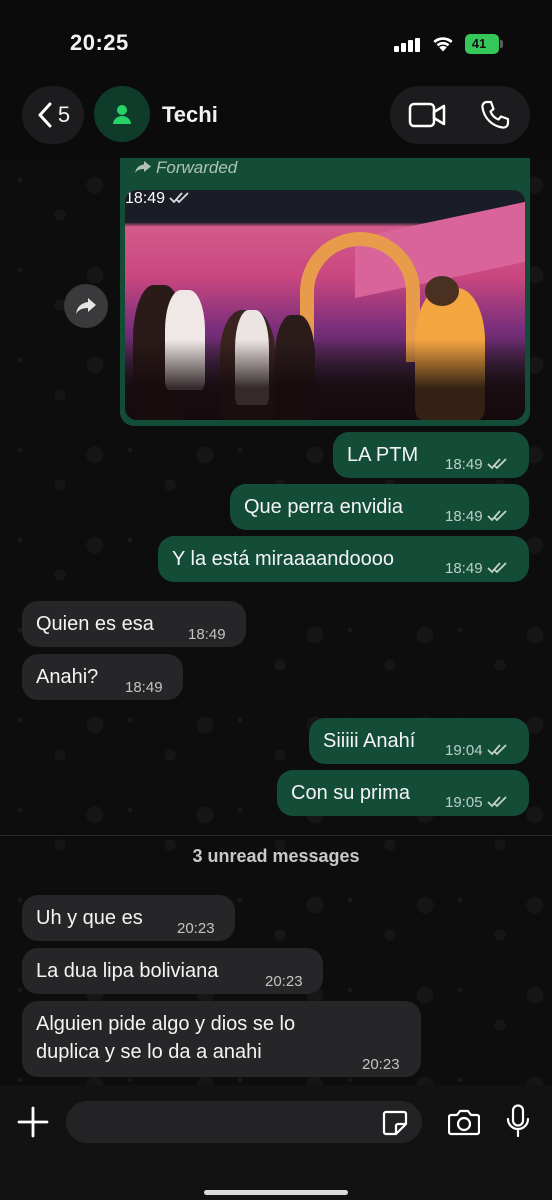 This screenshot has width=552, height=1200. I want to click on message-bubble-outgoing: LA PTM 18:49, so click(431, 455).